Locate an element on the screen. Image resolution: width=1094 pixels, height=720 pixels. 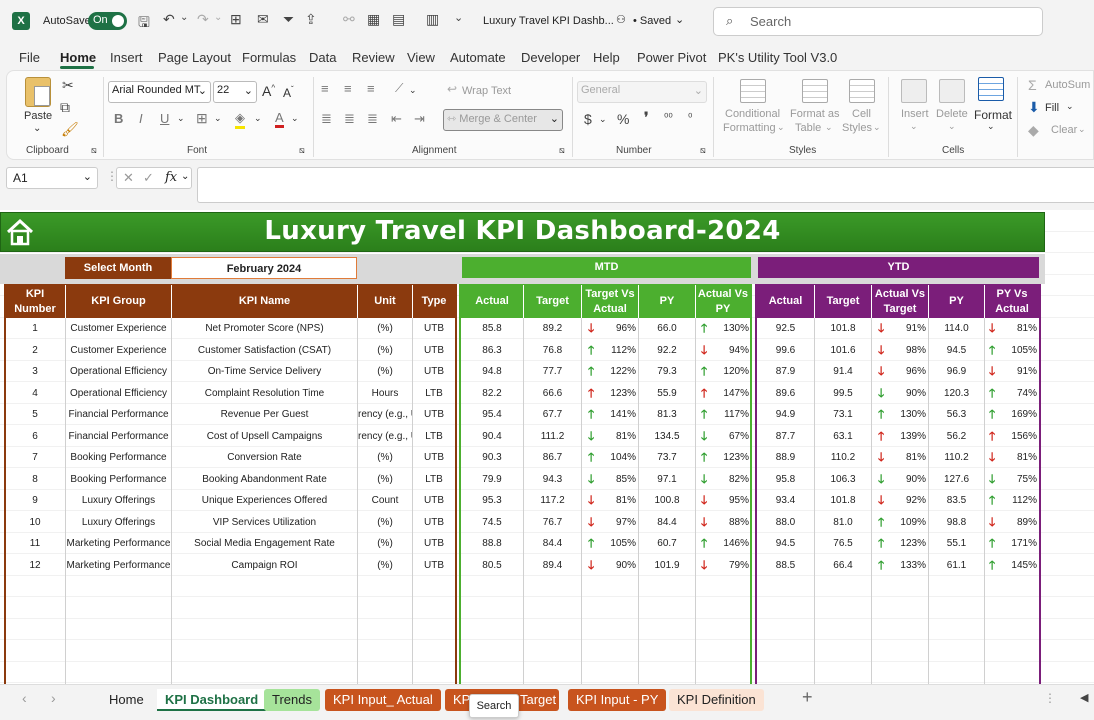
conditional-formatting-icon is located at coordinates (753, 91).